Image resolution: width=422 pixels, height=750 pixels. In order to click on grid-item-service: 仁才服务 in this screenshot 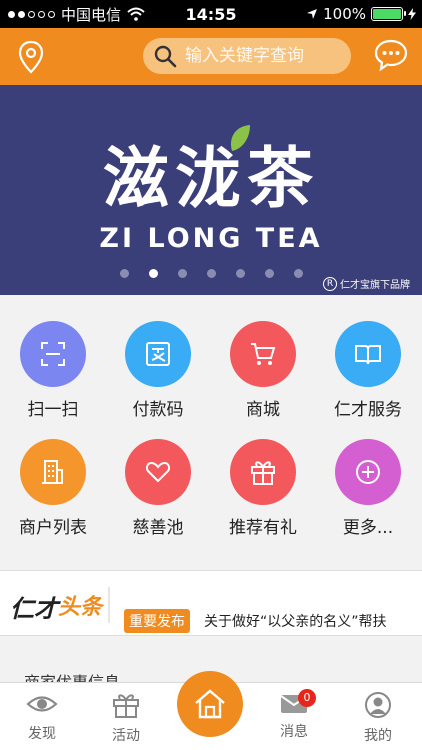, I will do `click(368, 378)`.